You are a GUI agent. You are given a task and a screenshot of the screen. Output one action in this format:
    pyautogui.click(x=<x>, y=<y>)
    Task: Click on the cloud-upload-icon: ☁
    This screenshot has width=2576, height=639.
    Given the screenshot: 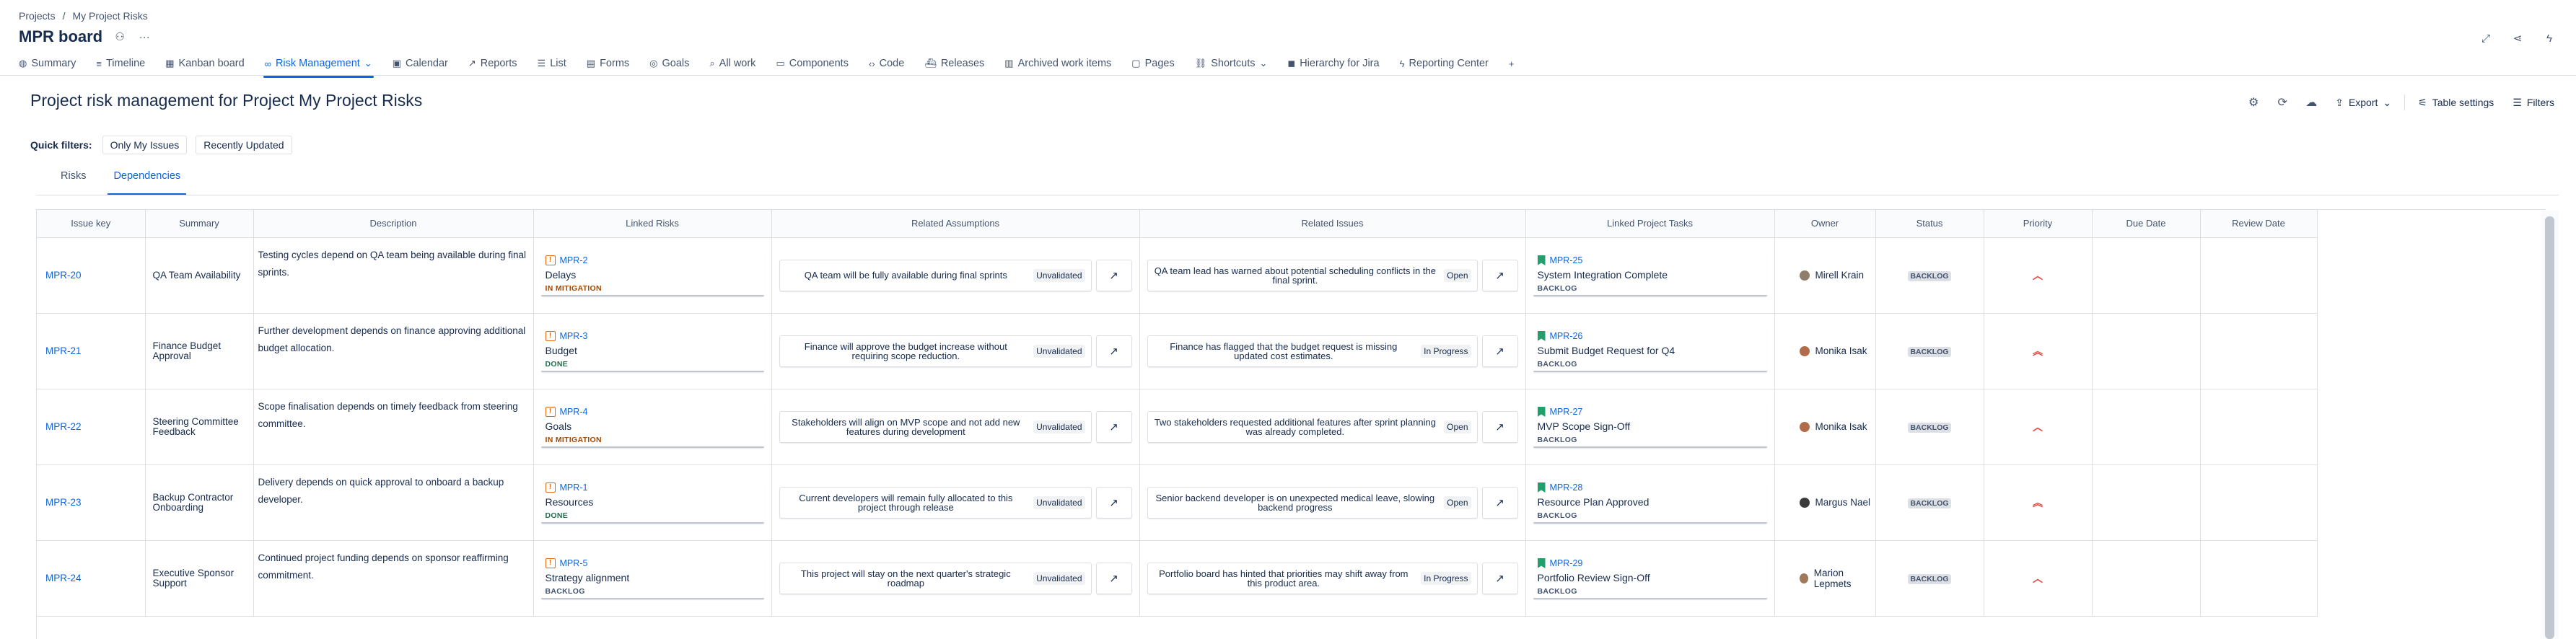 What is the action you would take?
    pyautogui.click(x=2311, y=103)
    